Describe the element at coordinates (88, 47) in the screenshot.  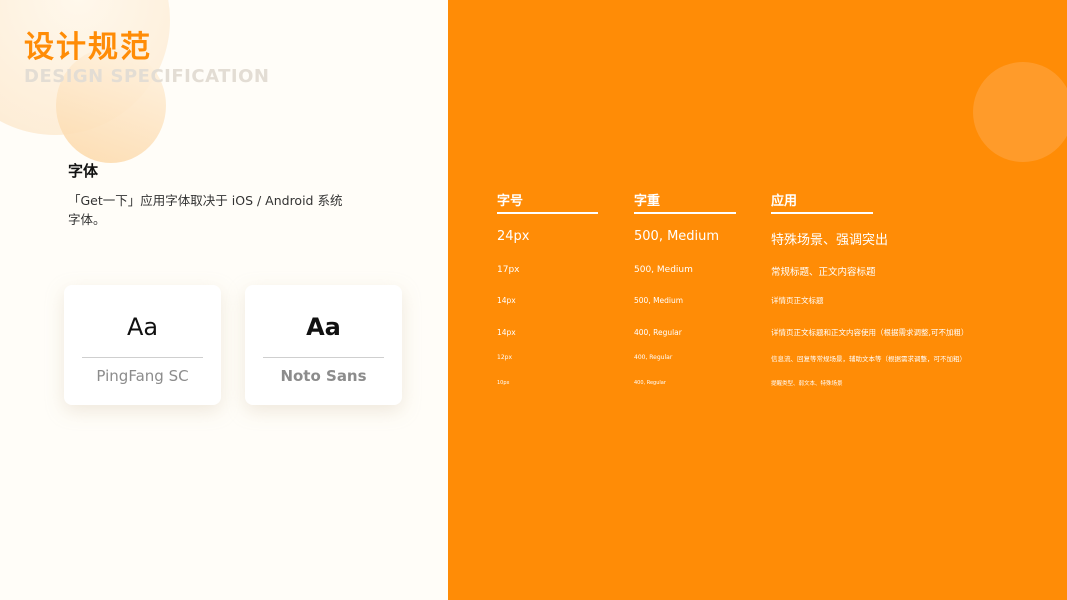
I see `page-title: 设计规范` at that location.